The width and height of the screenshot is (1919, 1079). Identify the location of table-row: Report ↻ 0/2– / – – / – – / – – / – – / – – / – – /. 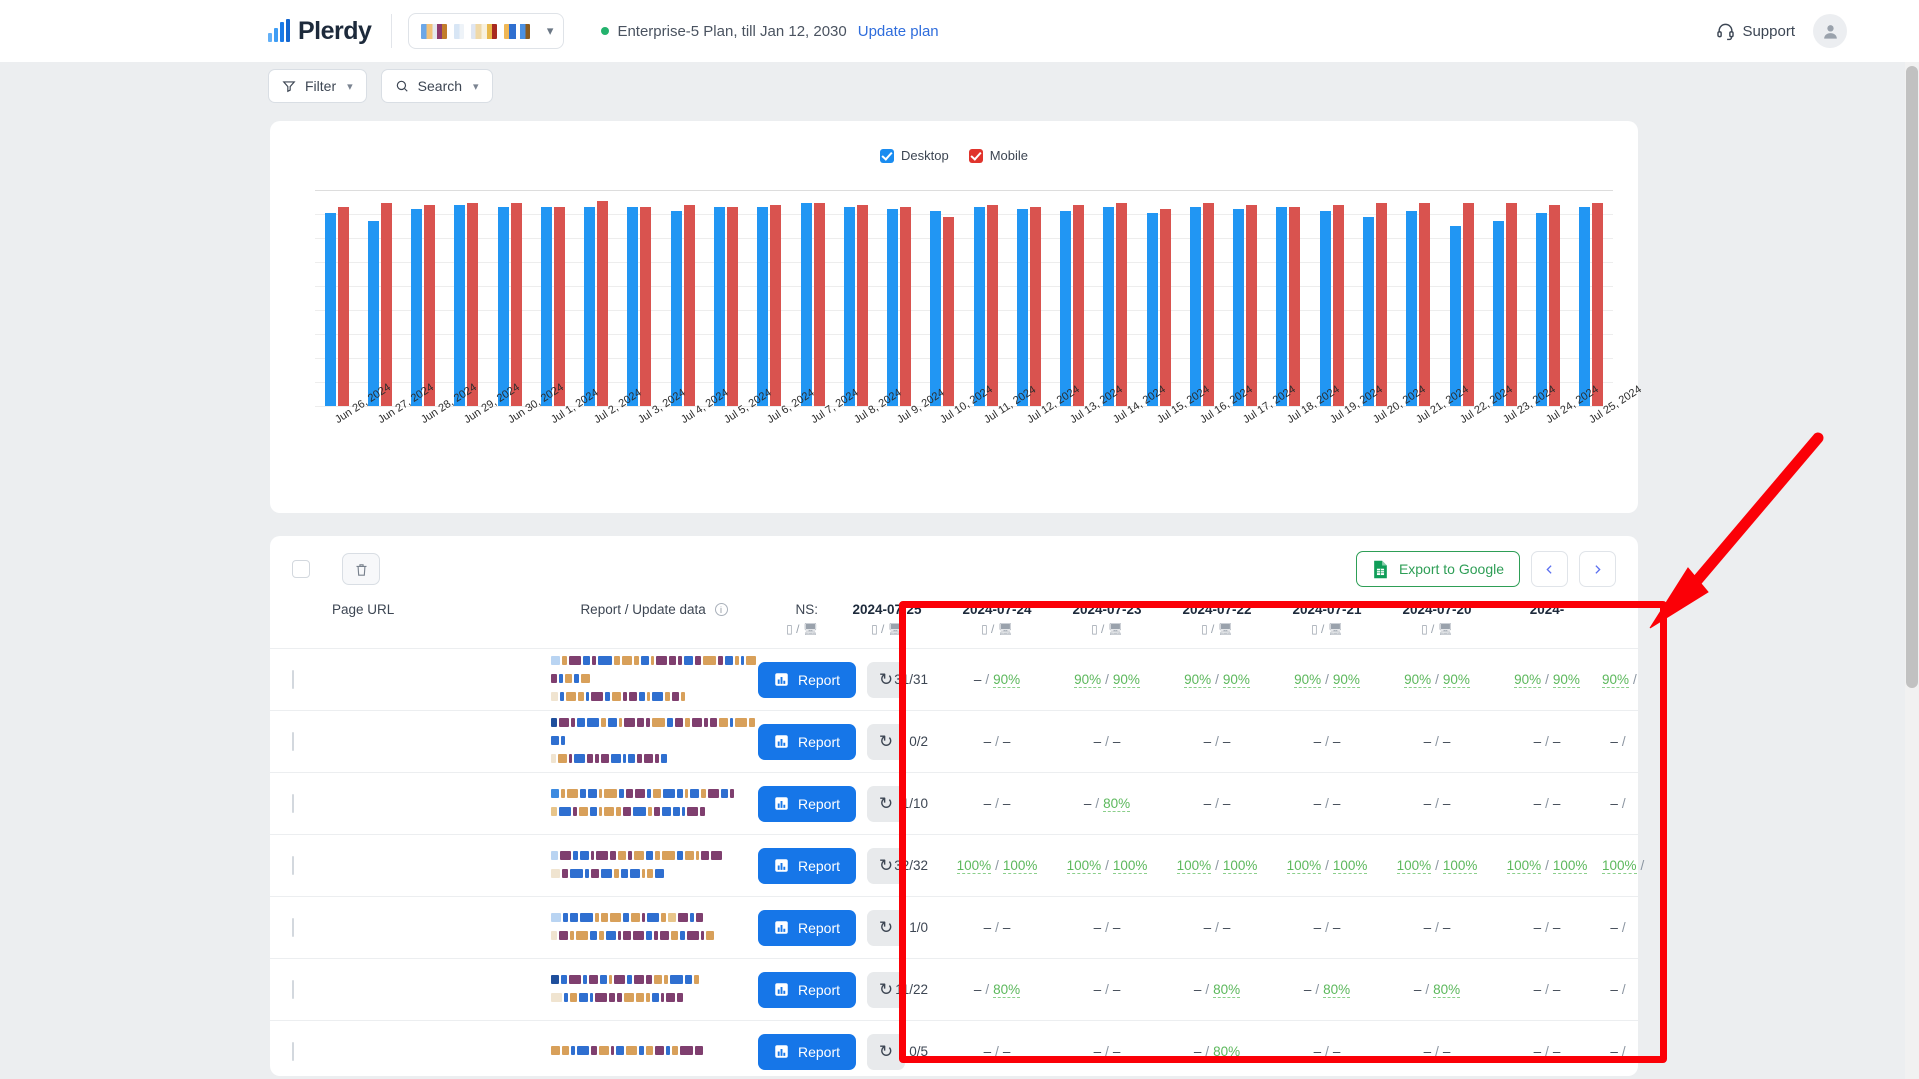
(954, 741).